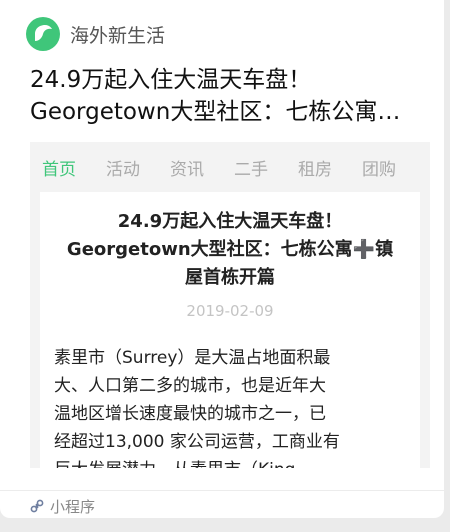  What do you see at coordinates (73, 507) in the screenshot?
I see `mini-program-label: 小程序` at bounding box center [73, 507].